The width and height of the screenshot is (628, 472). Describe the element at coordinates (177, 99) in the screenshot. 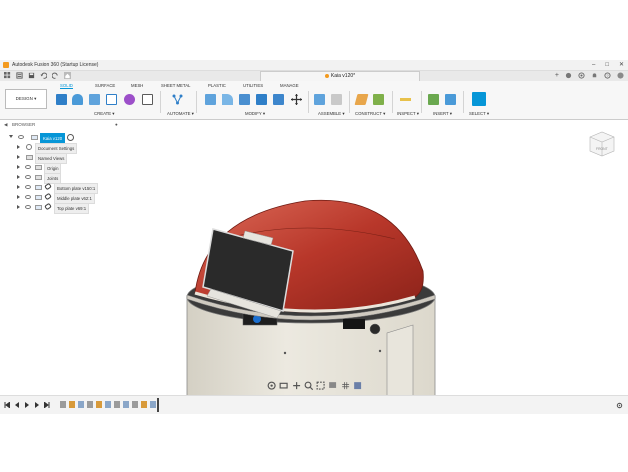

I see `automate-icon` at that location.